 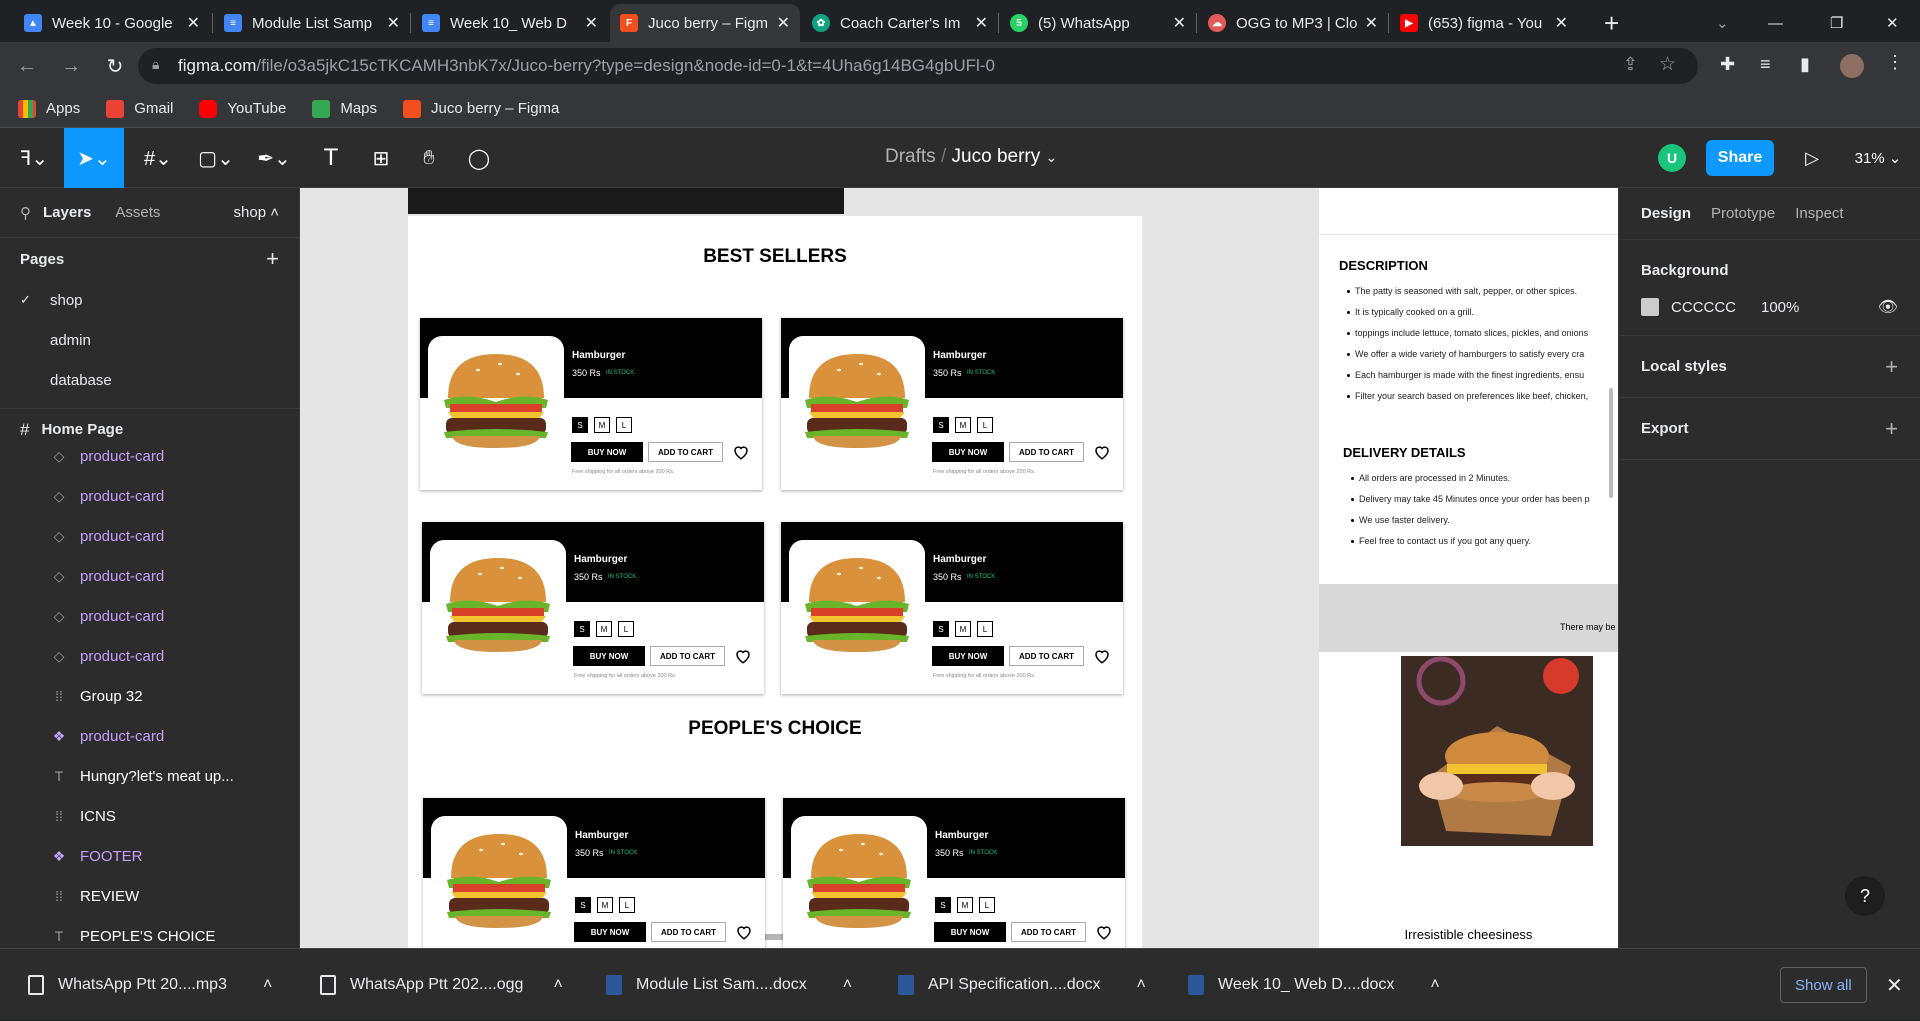 I want to click on comment-tool-icon: ◯, so click(x=479, y=158).